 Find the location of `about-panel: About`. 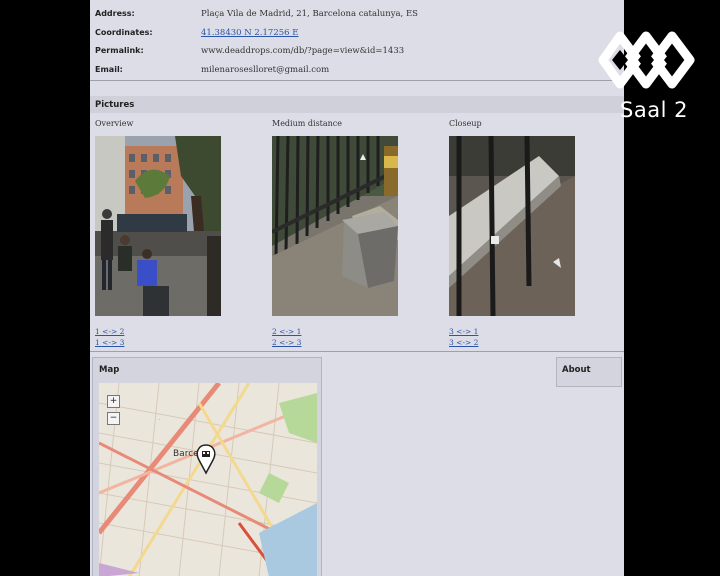

about-panel: About is located at coordinates (589, 372).